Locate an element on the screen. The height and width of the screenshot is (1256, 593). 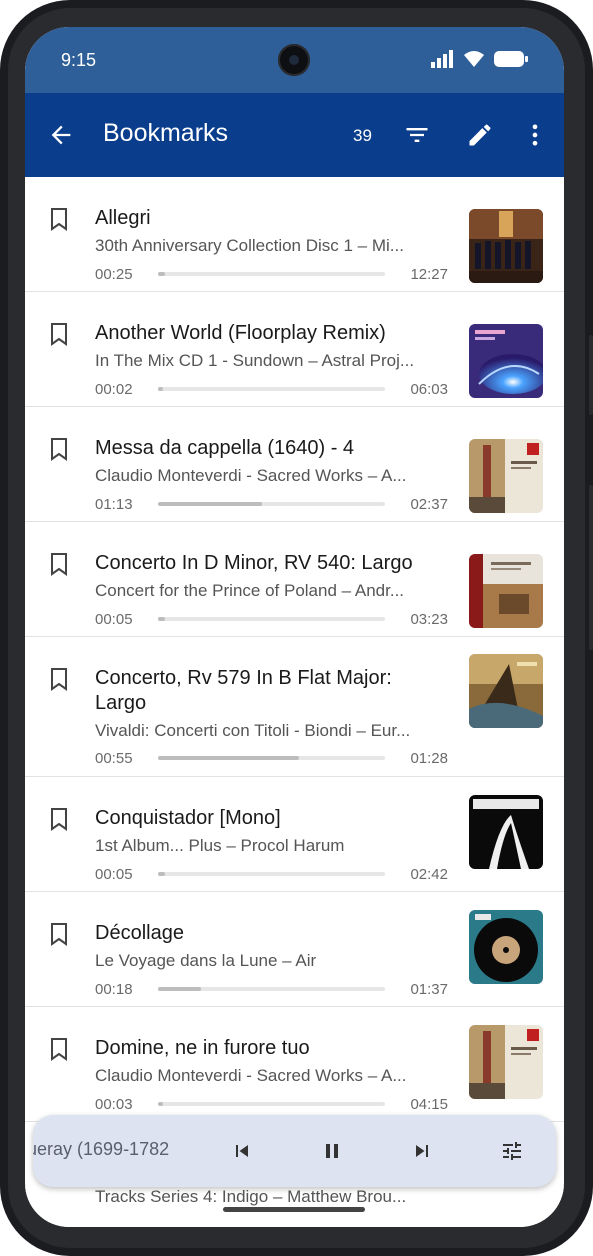
track-duration: 12:27 is located at coordinates (429, 274).